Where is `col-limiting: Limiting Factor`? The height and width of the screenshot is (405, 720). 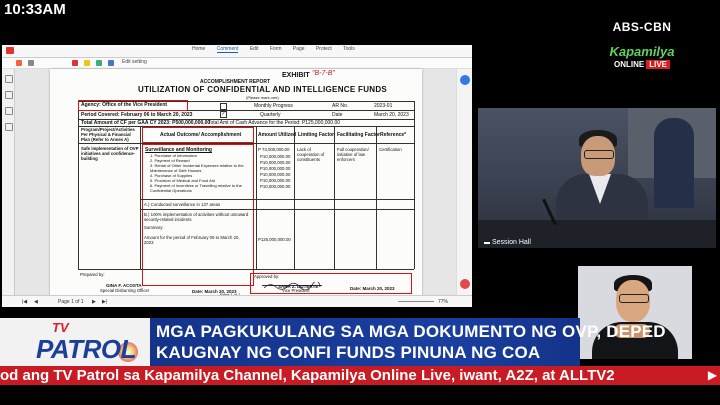 col-limiting: Limiting Factor is located at coordinates (316, 135).